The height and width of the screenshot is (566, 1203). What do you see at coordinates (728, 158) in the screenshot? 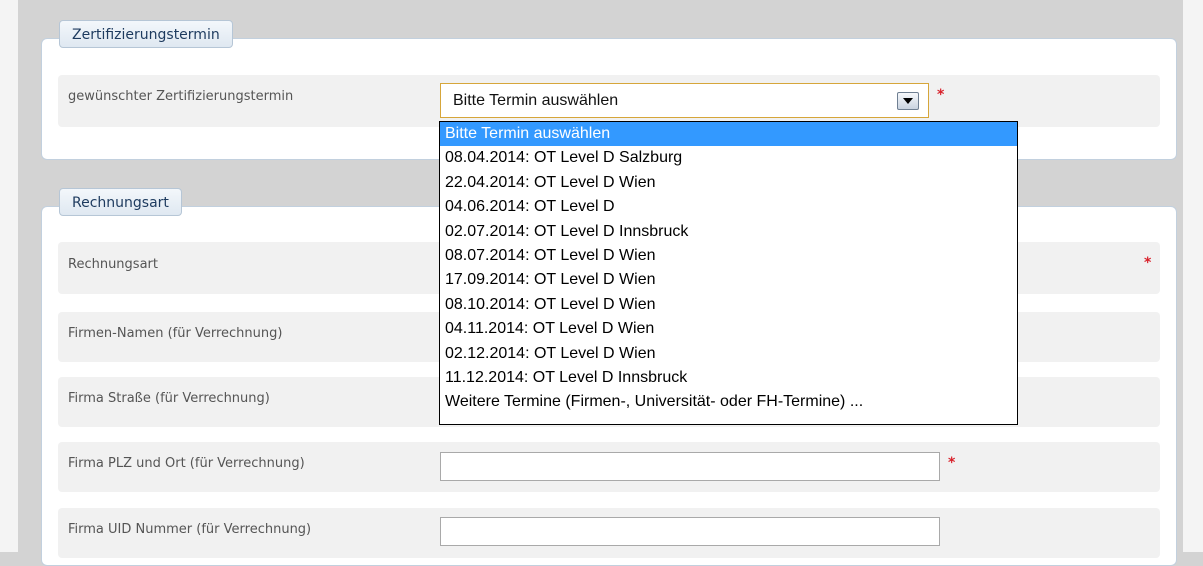
I see `dropdown-option: 08.04.2014: OT Level D Salzburg` at bounding box center [728, 158].